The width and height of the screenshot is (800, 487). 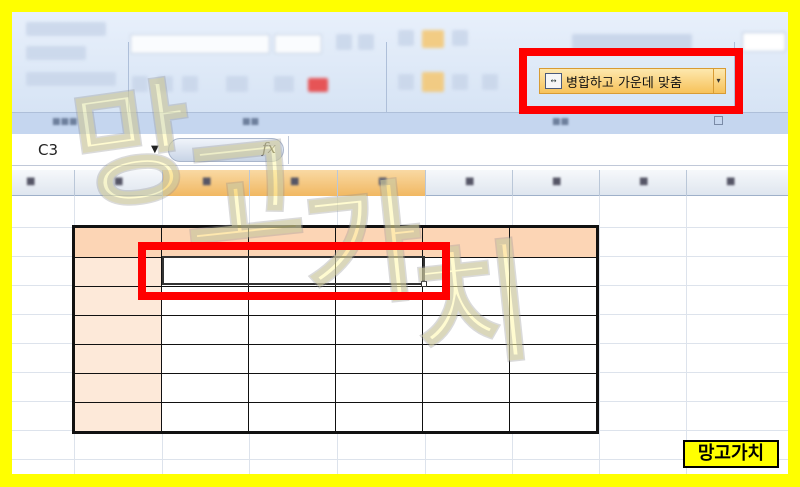 What do you see at coordinates (731, 454) in the screenshot?
I see `brand-badge: 망고가치` at bounding box center [731, 454].